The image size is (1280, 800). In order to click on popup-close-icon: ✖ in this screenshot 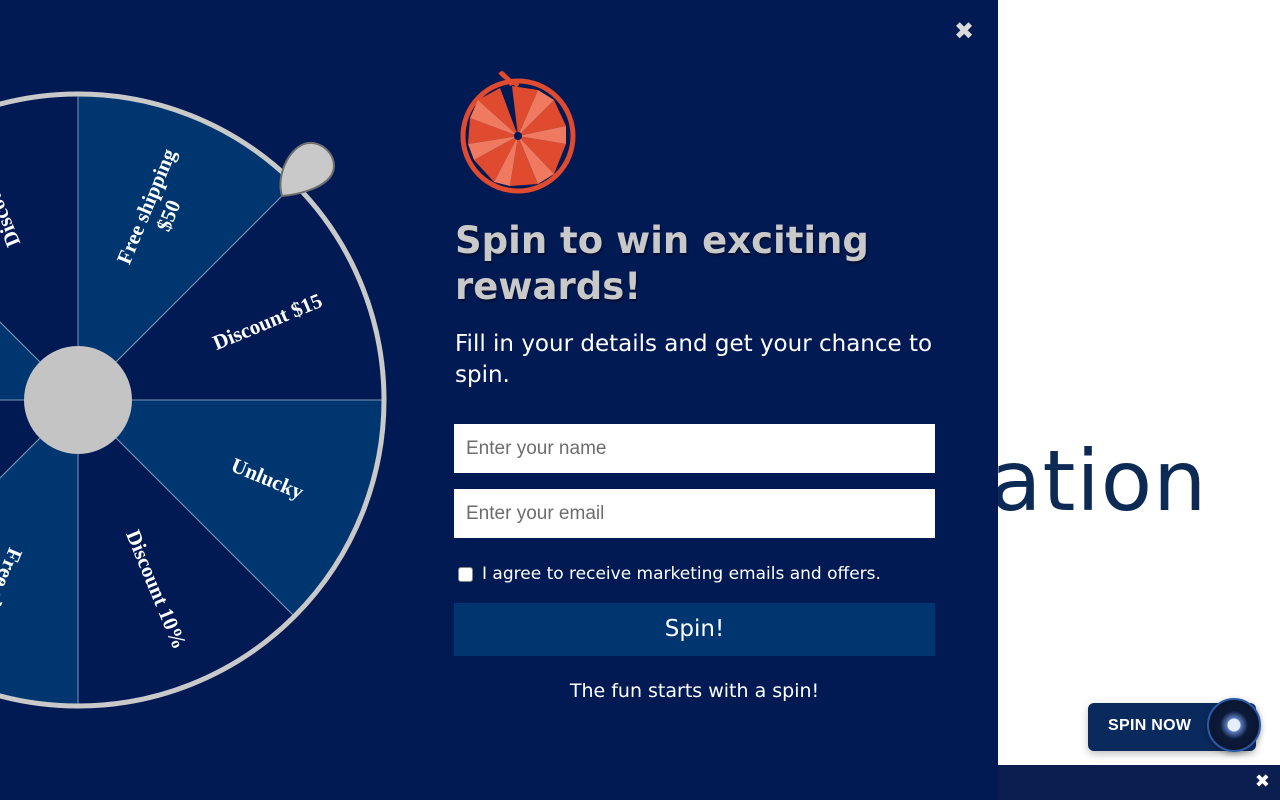, I will do `click(964, 31)`.